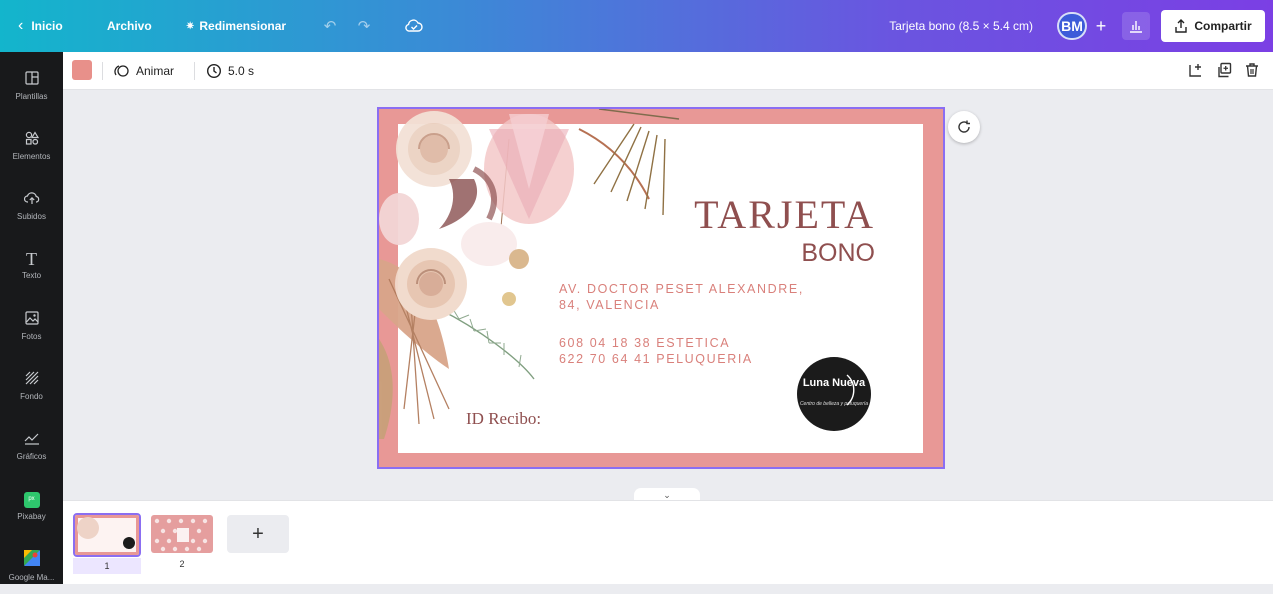 The height and width of the screenshot is (594, 1273). What do you see at coordinates (834, 383) in the screenshot?
I see `logo-text: Luna Nueva` at bounding box center [834, 383].